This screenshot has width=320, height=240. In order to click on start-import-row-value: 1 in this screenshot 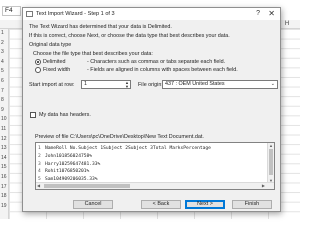, I will do `click(85, 84)`.